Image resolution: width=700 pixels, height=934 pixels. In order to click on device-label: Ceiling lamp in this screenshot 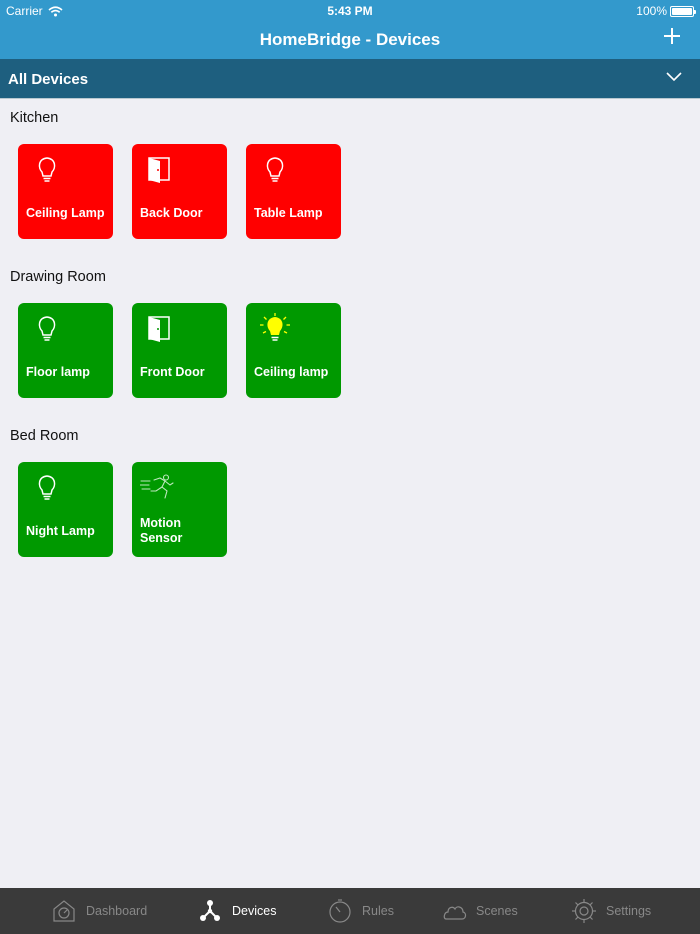, I will do `click(291, 372)`.